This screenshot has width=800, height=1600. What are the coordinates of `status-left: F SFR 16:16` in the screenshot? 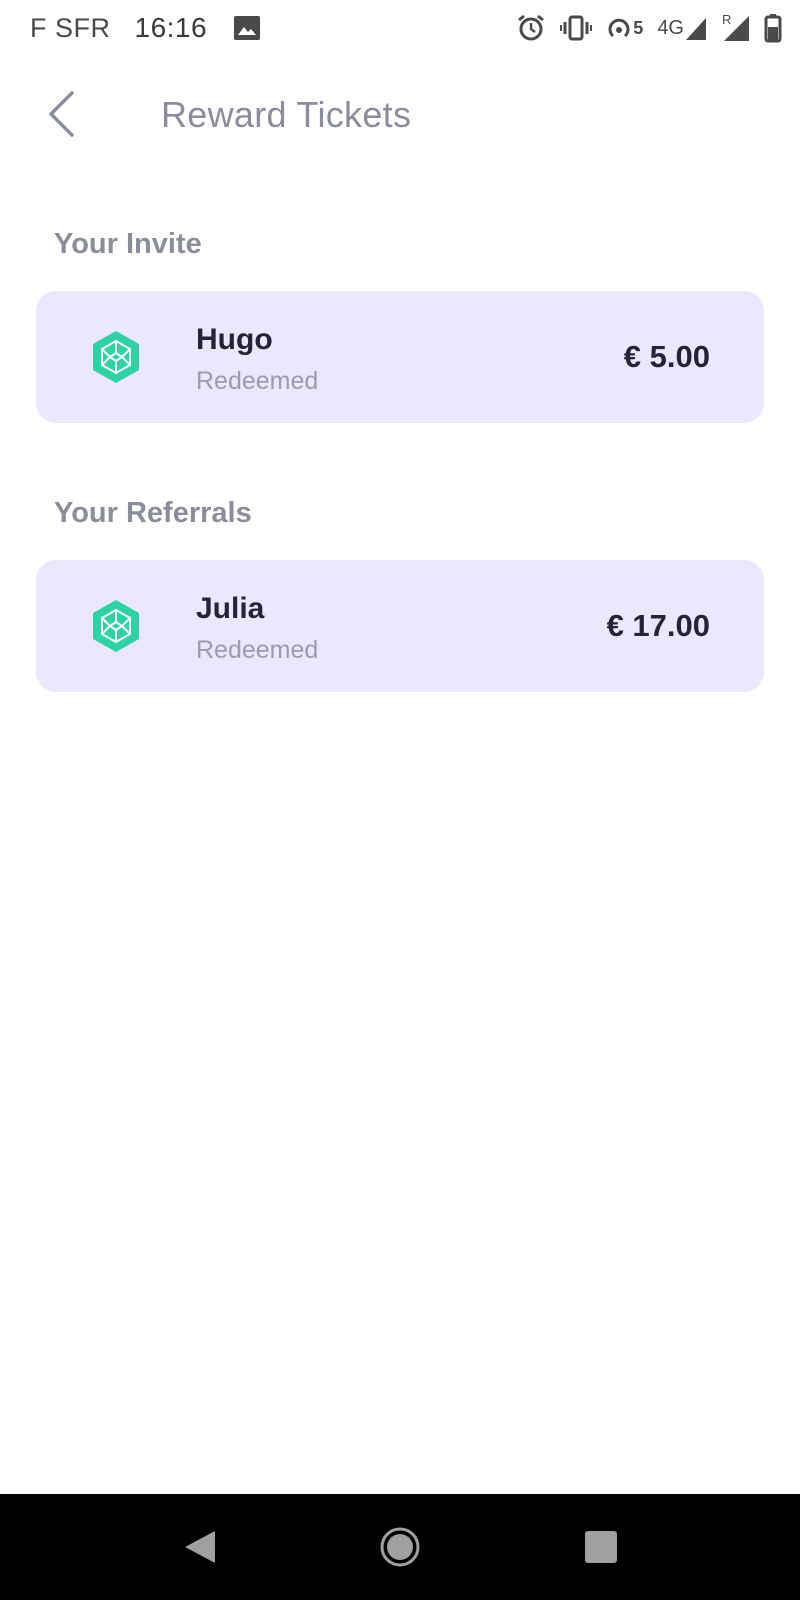 It's located at (145, 28).